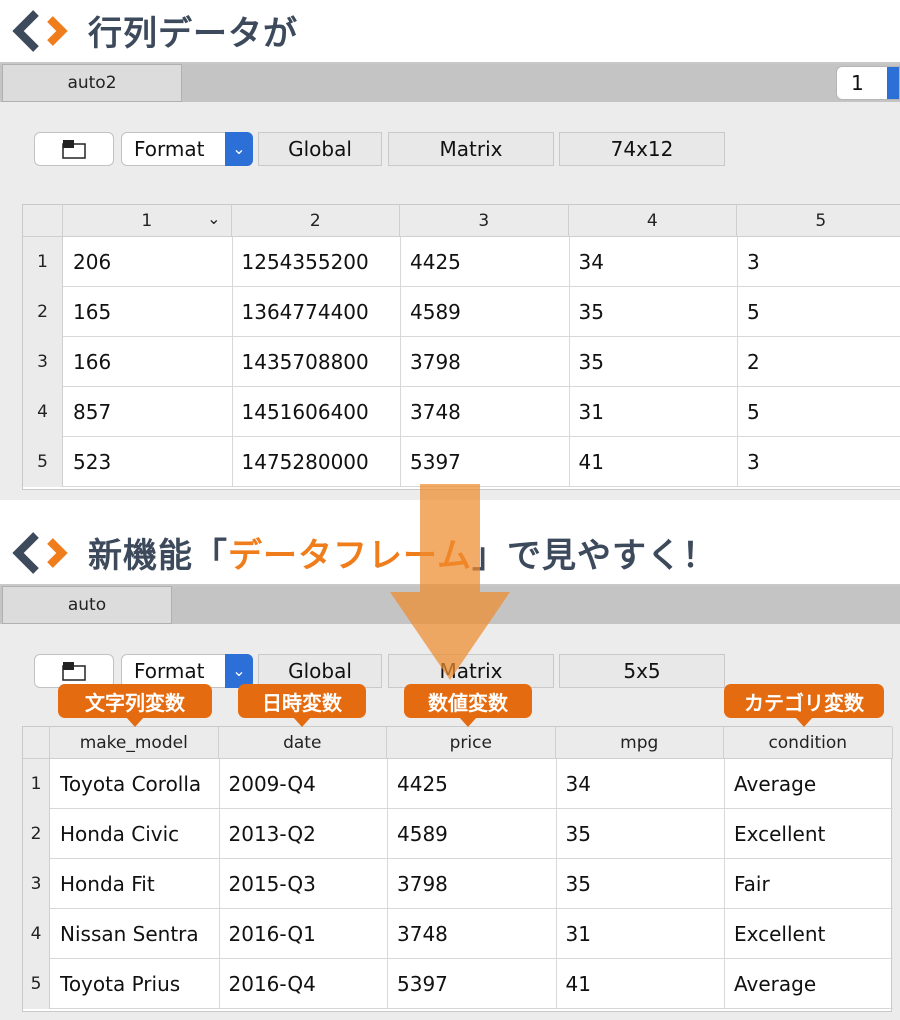  I want to click on table-cell: Nissan Sentra, so click(137, 934).